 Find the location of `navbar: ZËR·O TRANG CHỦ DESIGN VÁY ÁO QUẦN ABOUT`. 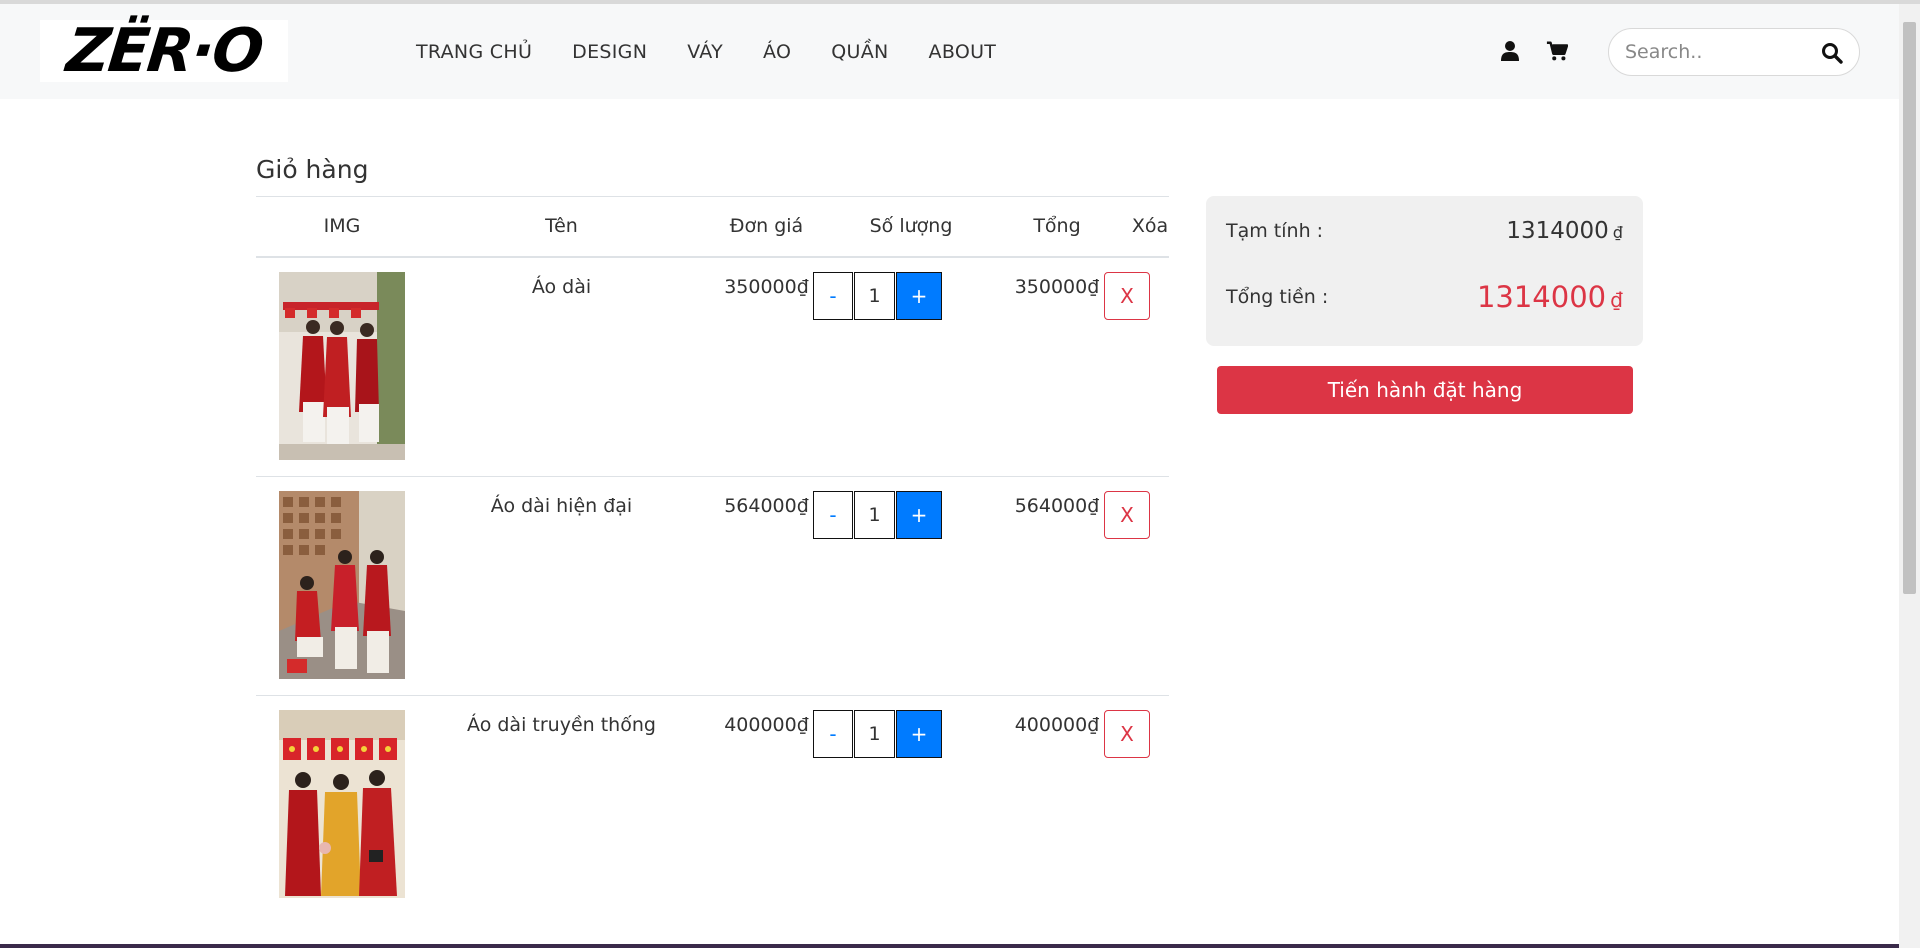

navbar: ZËR·O TRANG CHỦ DESIGN VÁY ÁO QUẦN ABOUT is located at coordinates (949, 51).